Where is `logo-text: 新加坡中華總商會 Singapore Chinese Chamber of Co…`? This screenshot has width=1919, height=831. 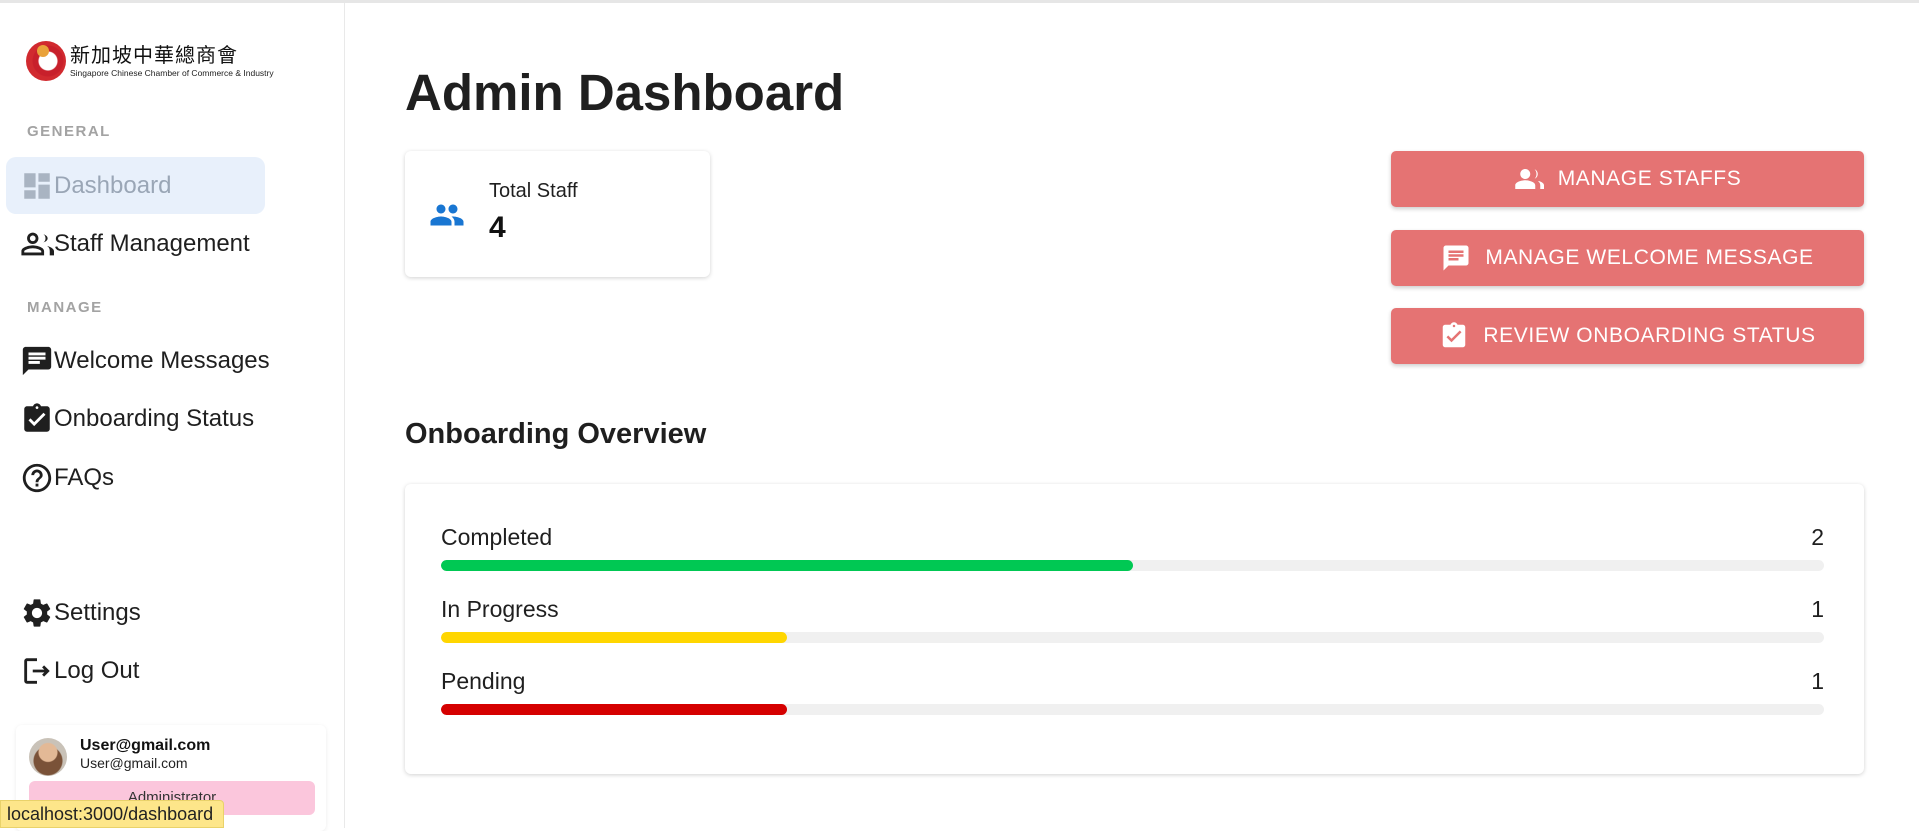
logo-text: 新加坡中華總商會 Singapore Chinese Chamber of Co… is located at coordinates (172, 61).